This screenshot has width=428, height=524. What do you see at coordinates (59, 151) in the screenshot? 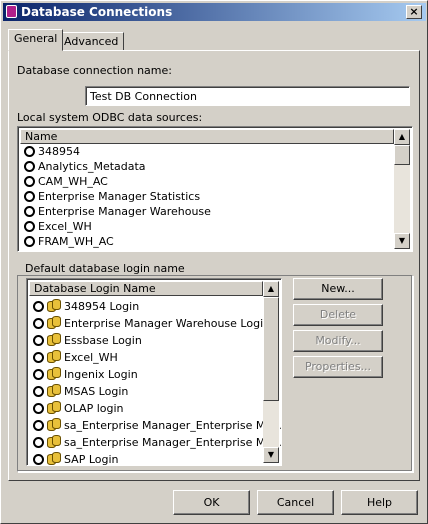
I see `odbc-source-label: 348954` at bounding box center [59, 151].